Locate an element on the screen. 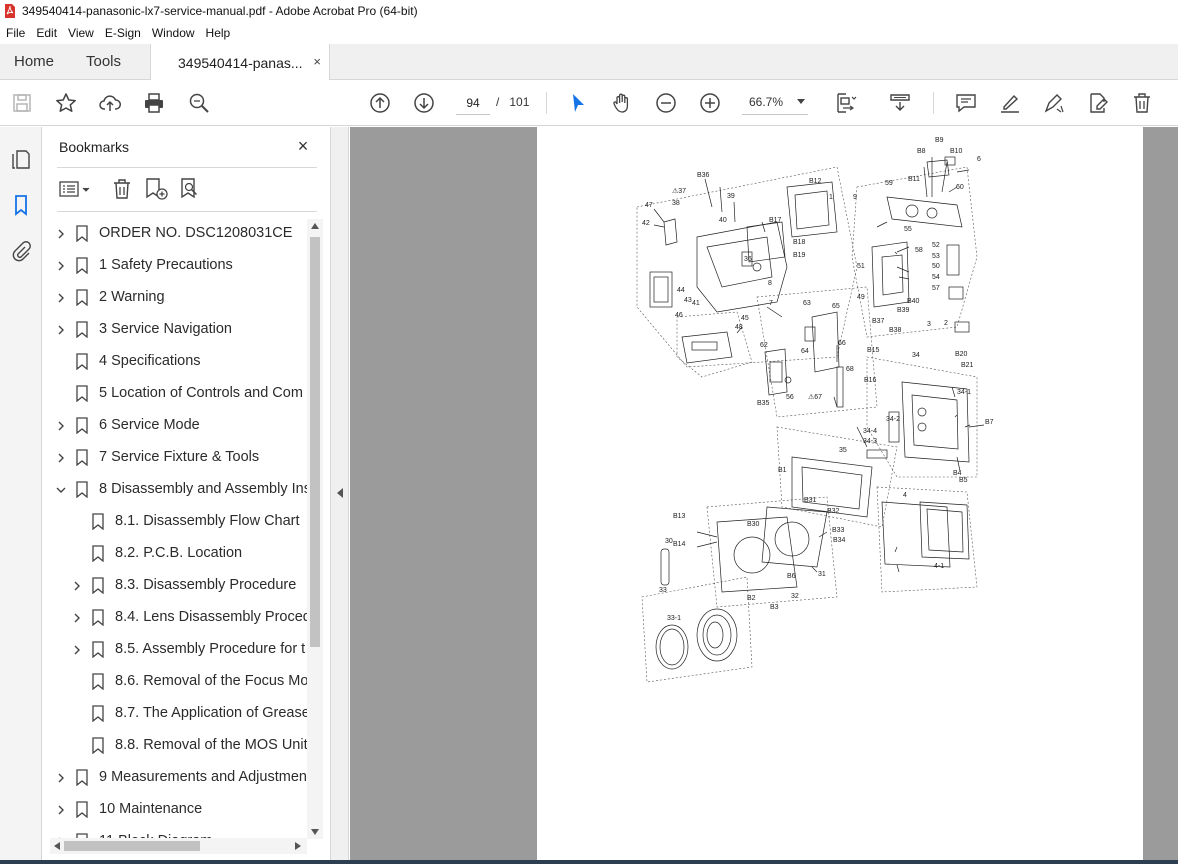 Image resolution: width=1178 pixels, height=864 pixels. tab-home: Home is located at coordinates (34, 62).